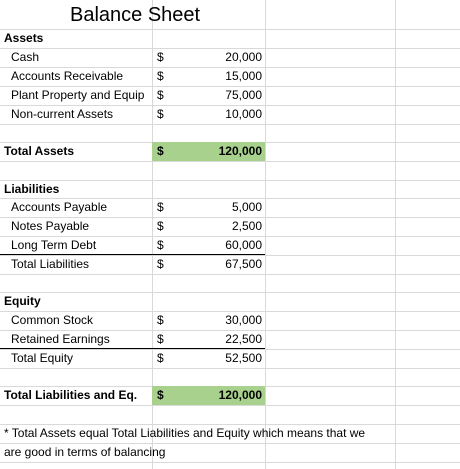  I want to click on balance-note-line2: are good in terms of balancing, so click(85, 452).